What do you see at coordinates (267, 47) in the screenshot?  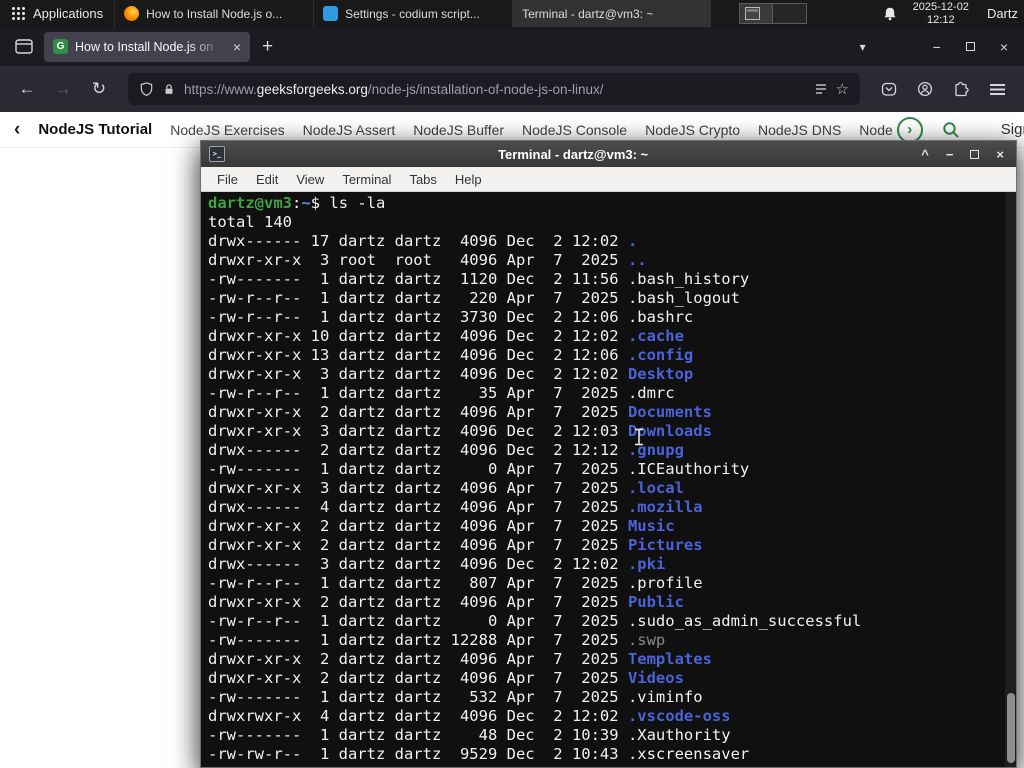 I see `new-tab-button: +` at bounding box center [267, 47].